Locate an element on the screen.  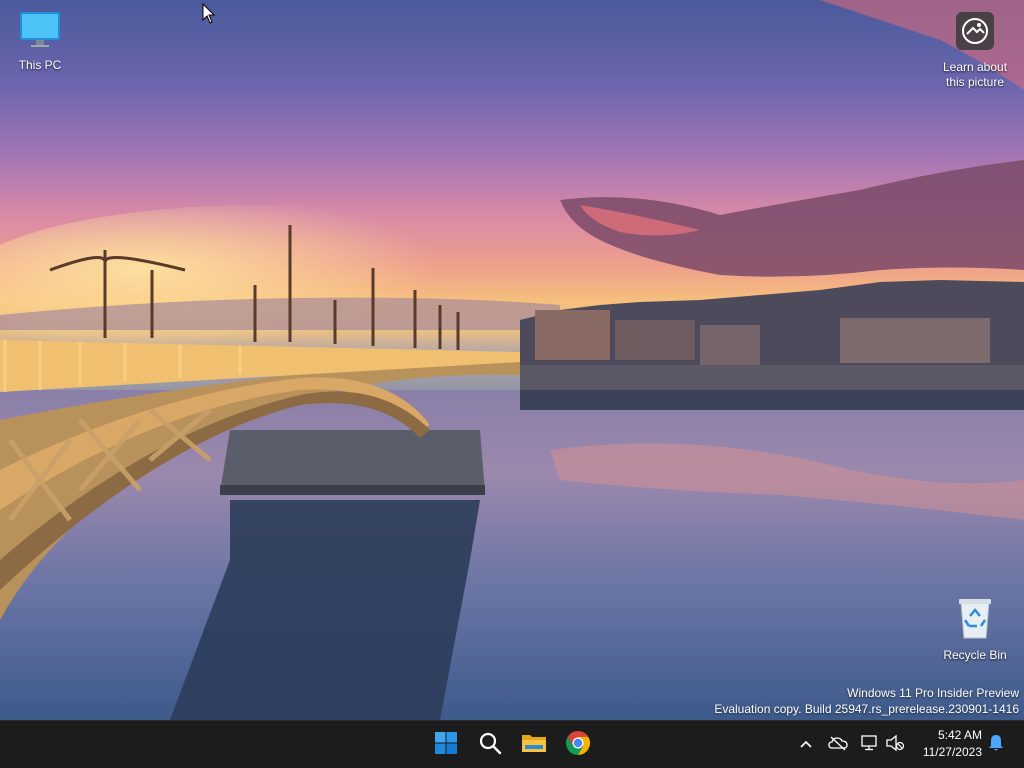
desktop-icon-learn-about-picture: Learn about this picture is located at coordinates (975, 50).